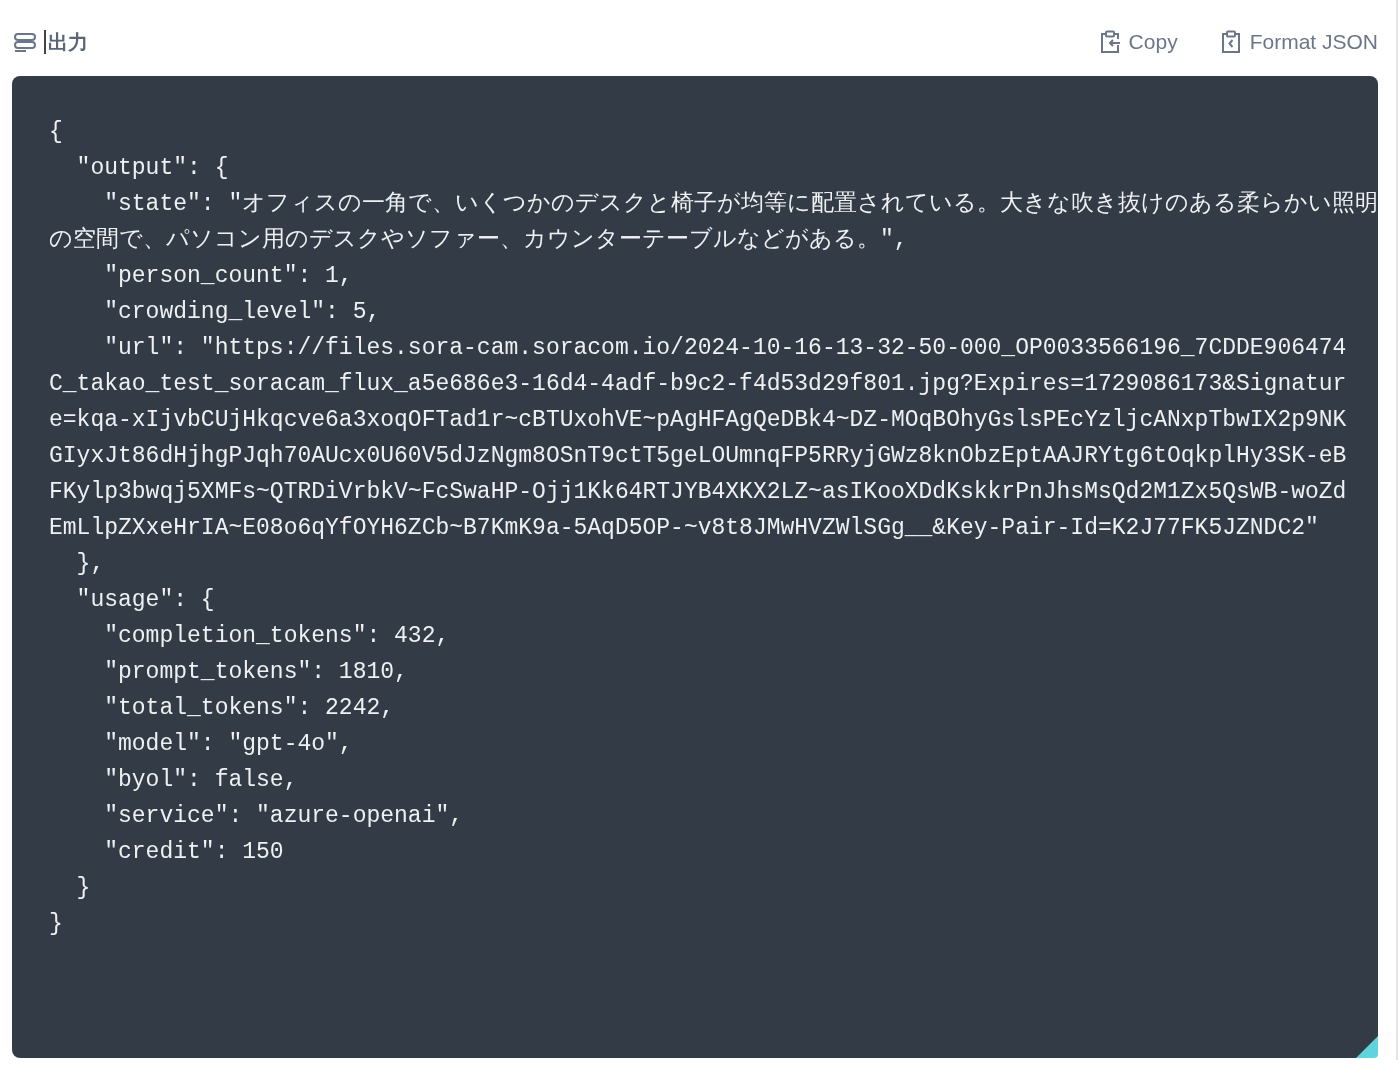 The height and width of the screenshot is (1090, 1400). What do you see at coordinates (152, 168) in the screenshot?
I see `code-line: "output": {` at bounding box center [152, 168].